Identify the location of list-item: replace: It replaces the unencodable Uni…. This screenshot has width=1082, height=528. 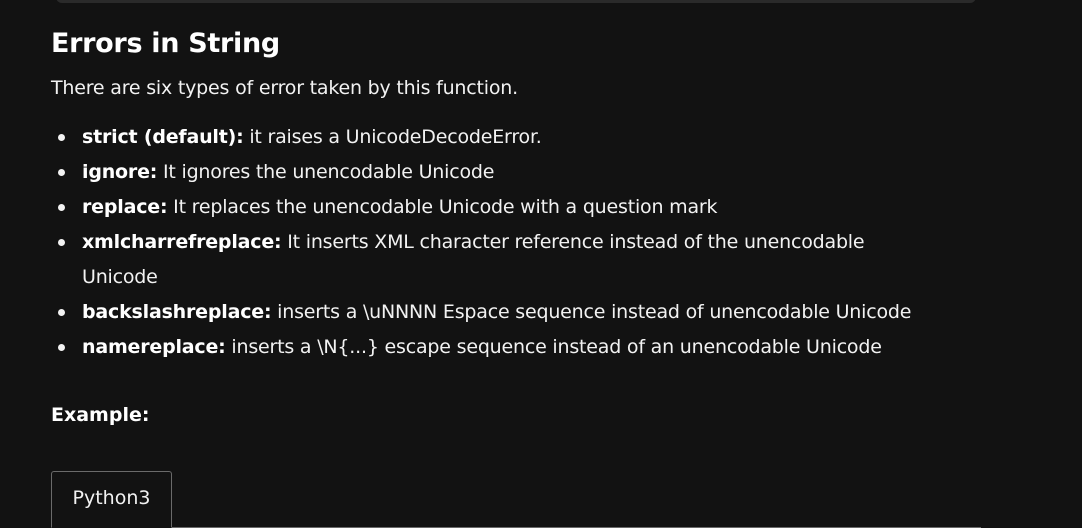
(551, 207).